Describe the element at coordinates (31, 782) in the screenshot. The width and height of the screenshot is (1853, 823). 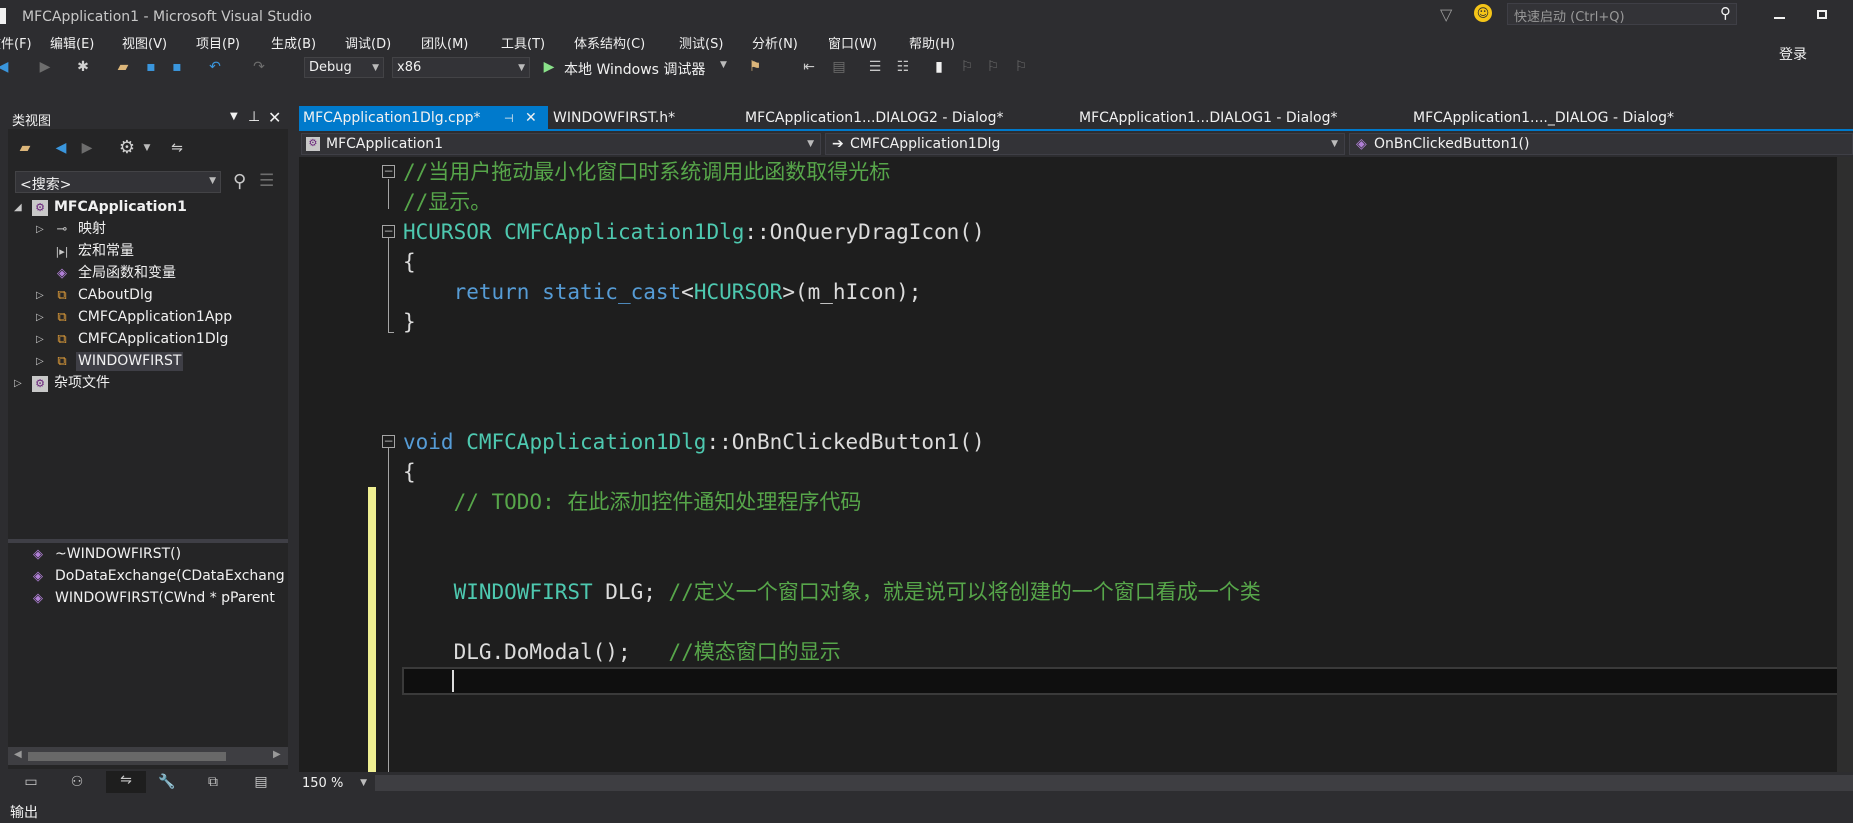
I see `solution-explorer-tab-icon: ▭` at that location.